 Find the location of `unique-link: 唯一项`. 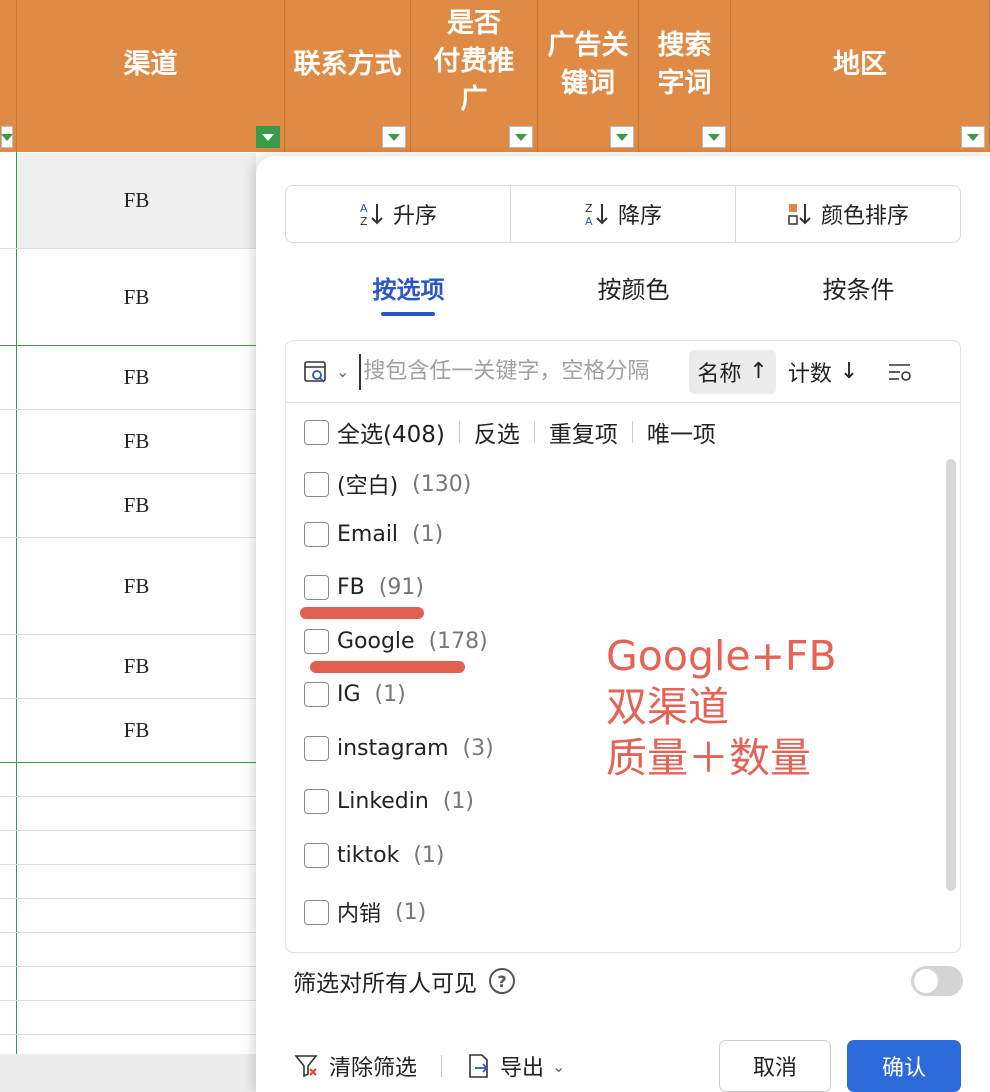

unique-link: 唯一项 is located at coordinates (681, 432).